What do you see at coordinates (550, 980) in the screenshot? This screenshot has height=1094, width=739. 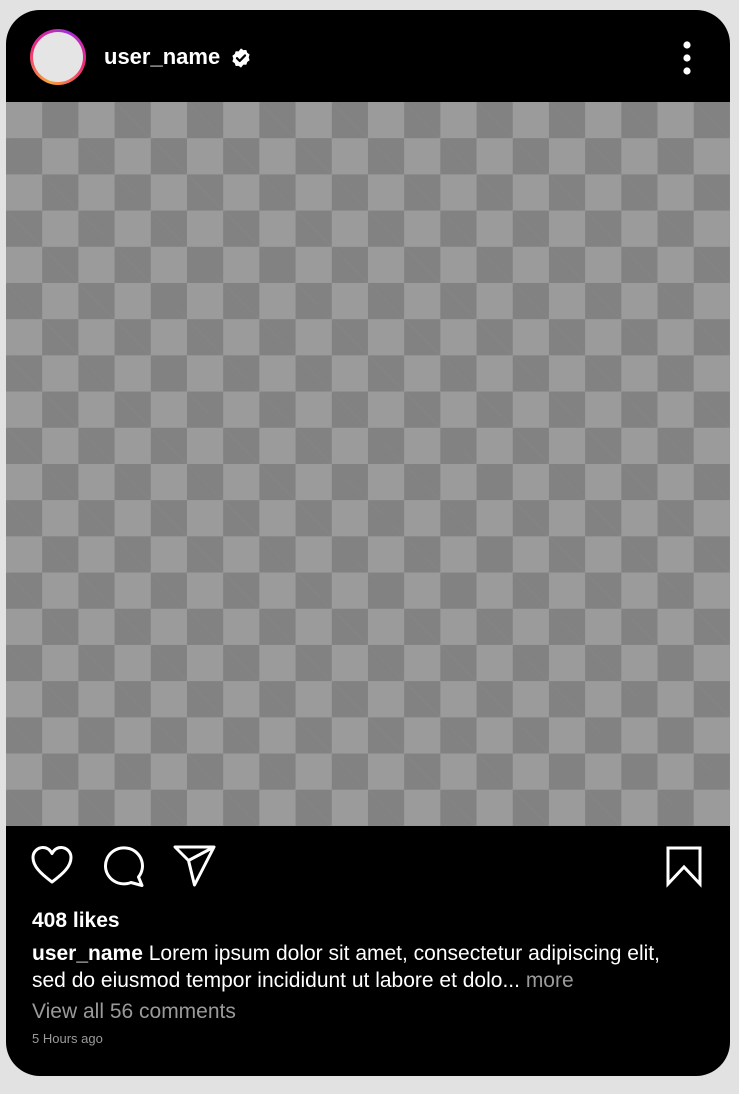 I see `caption-more-link: more` at bounding box center [550, 980].